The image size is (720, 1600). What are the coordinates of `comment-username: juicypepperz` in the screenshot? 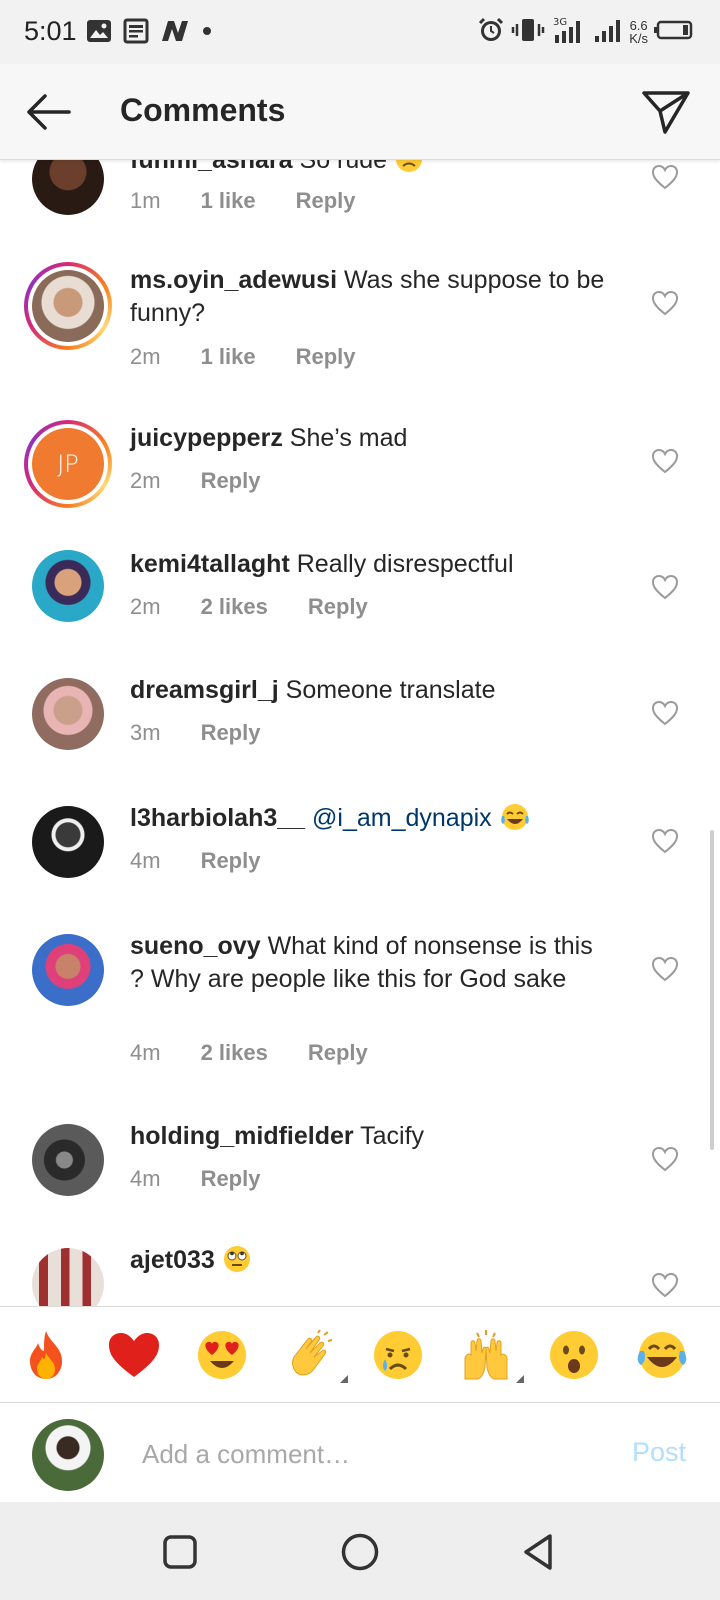 It's located at (206, 438).